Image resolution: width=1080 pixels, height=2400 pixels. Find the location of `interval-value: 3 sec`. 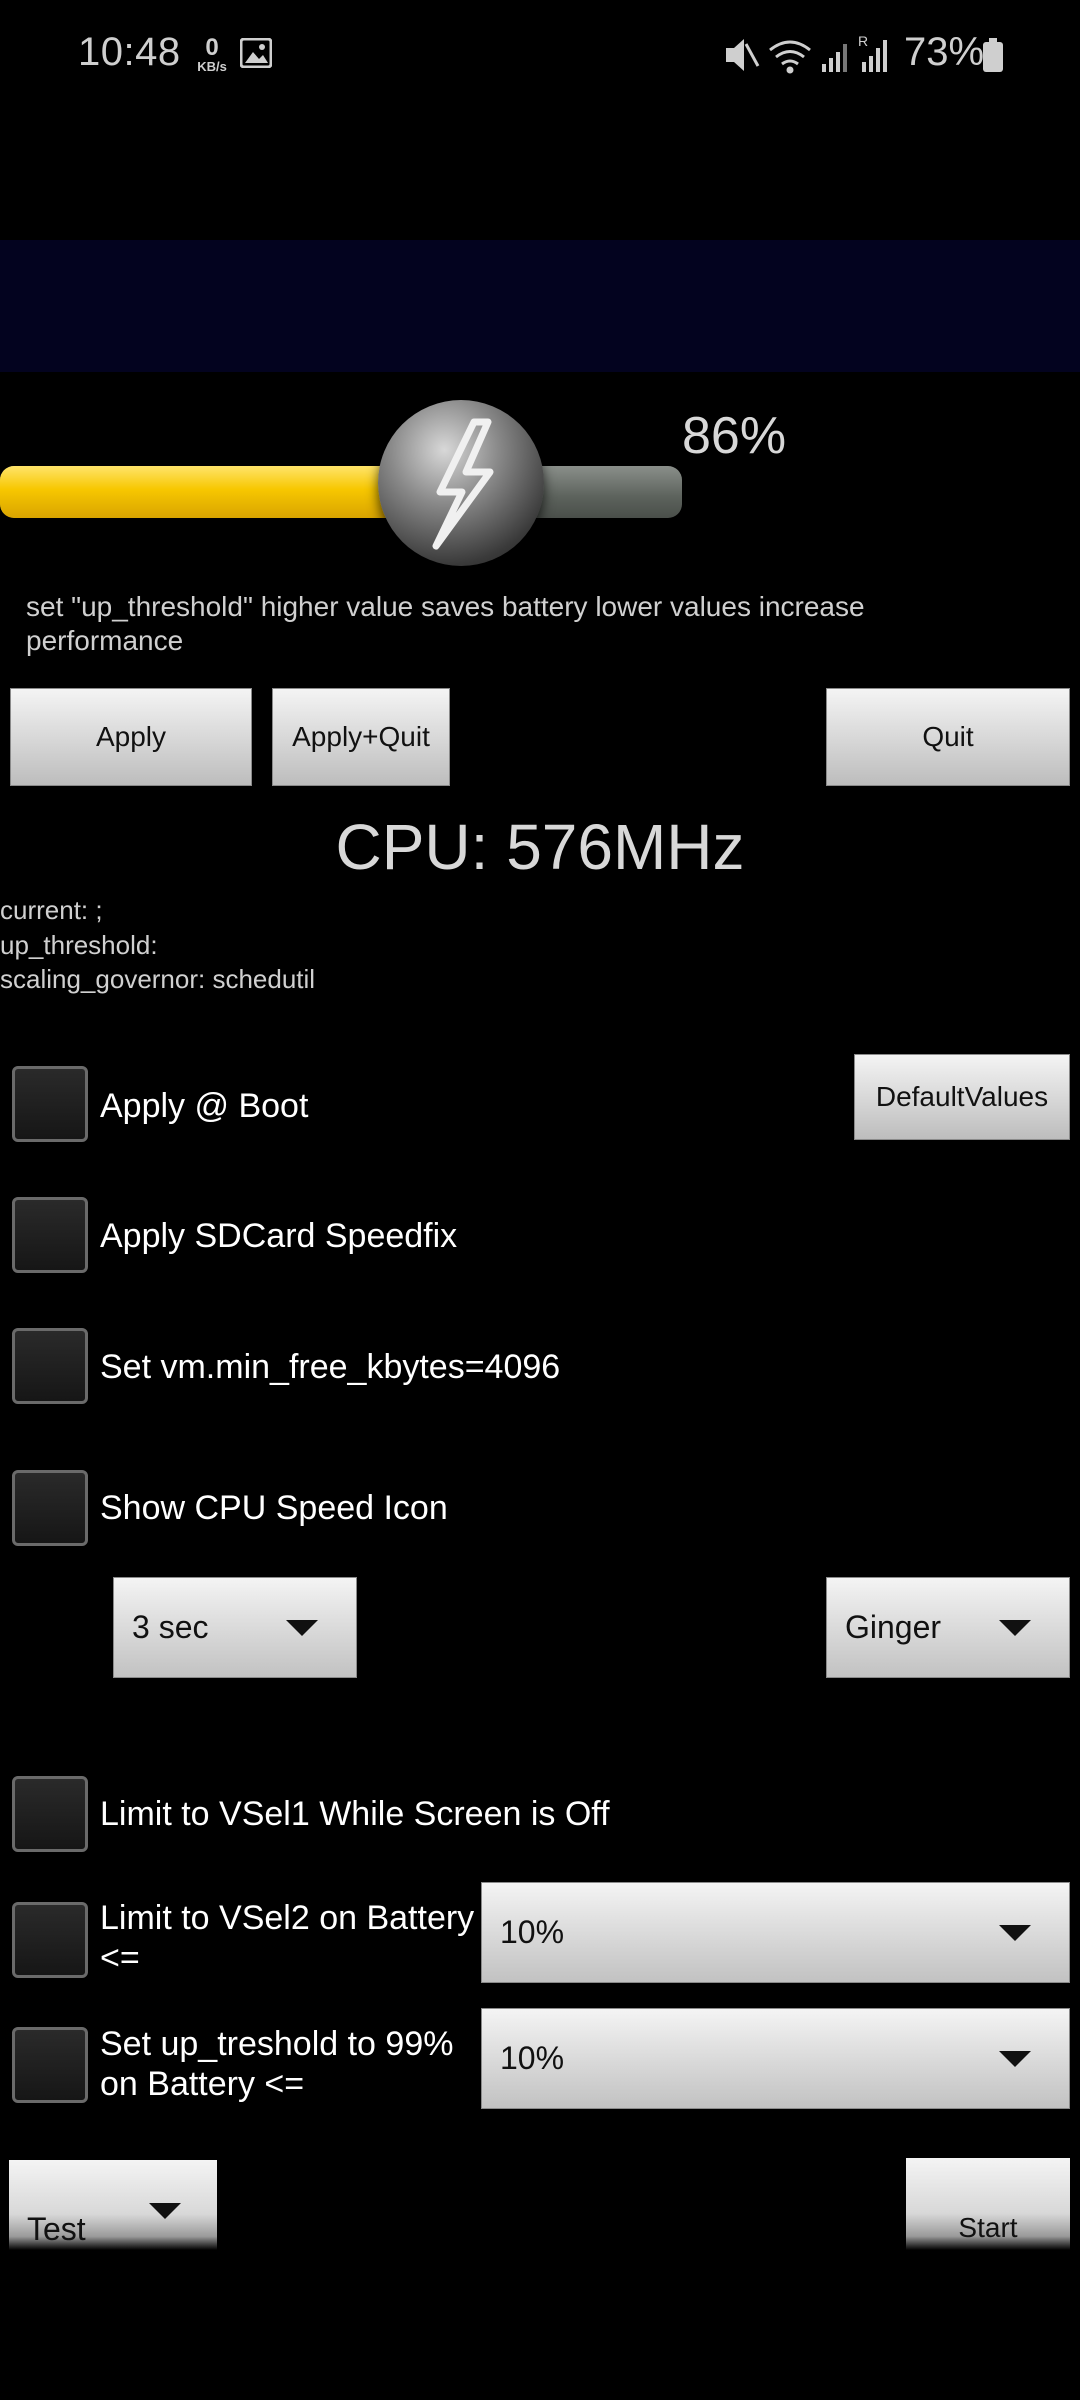

interval-value: 3 sec is located at coordinates (170, 1627).